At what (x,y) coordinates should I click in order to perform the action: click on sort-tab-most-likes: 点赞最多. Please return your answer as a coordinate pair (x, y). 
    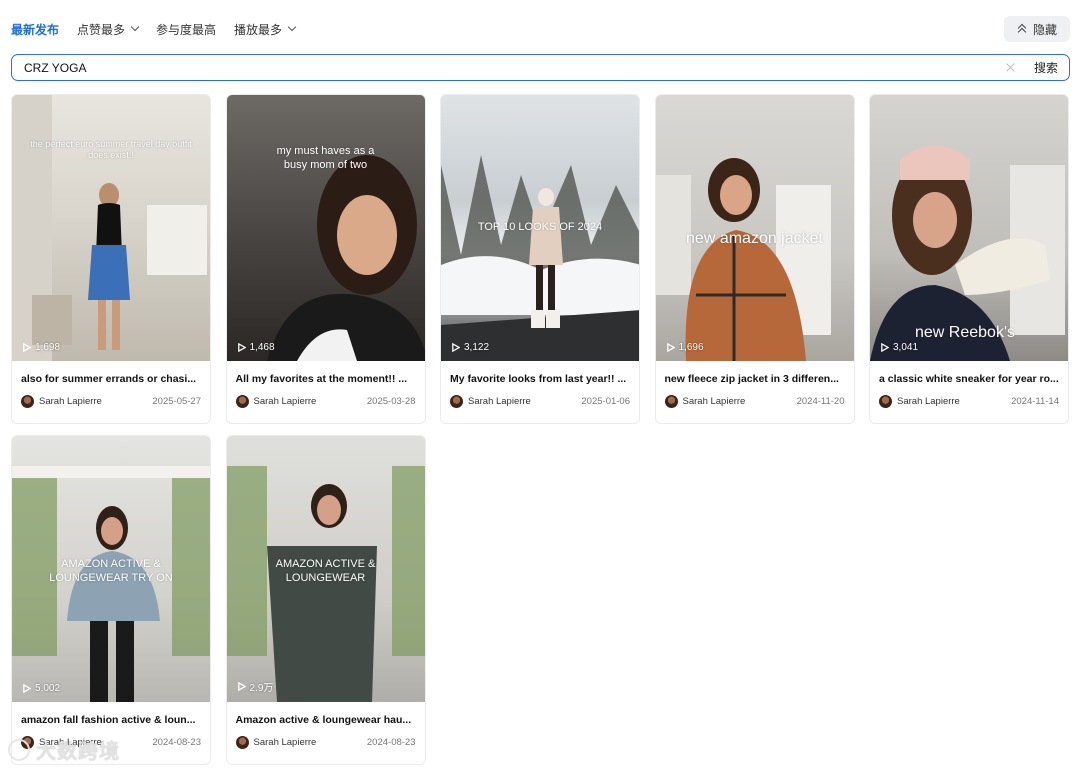
    Looking at the image, I should click on (108, 29).